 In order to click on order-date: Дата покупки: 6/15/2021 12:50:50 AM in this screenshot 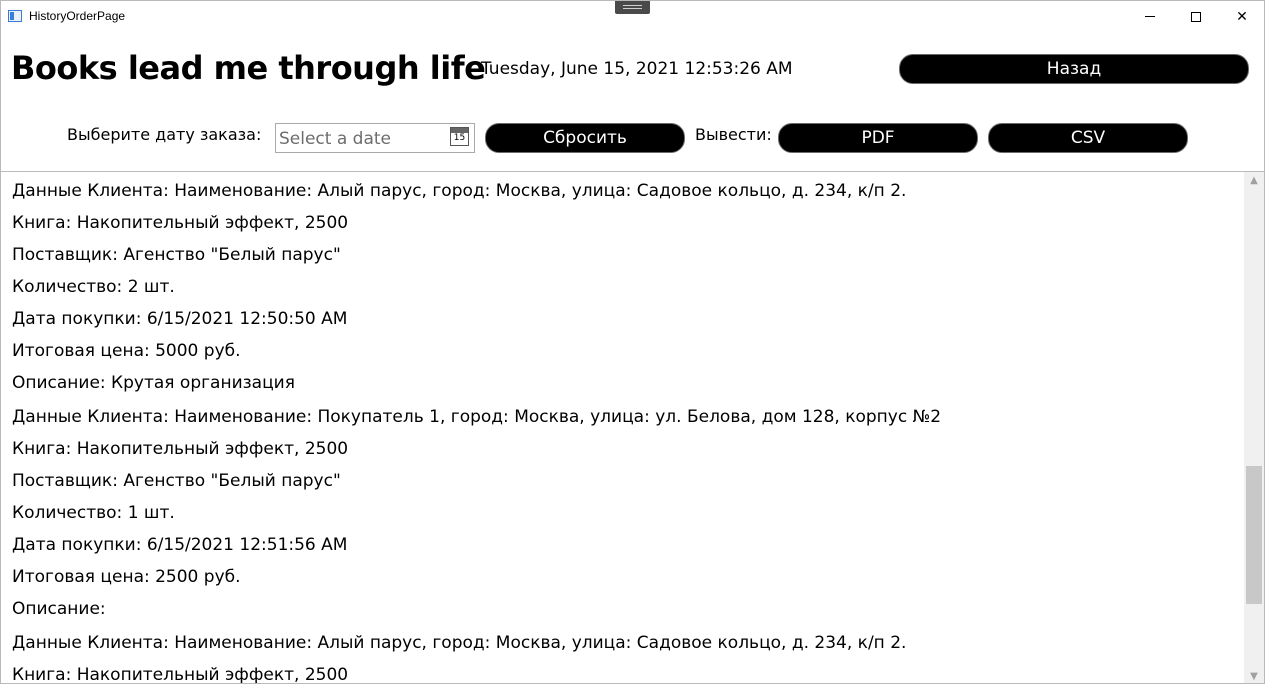, I will do `click(180, 319)`.